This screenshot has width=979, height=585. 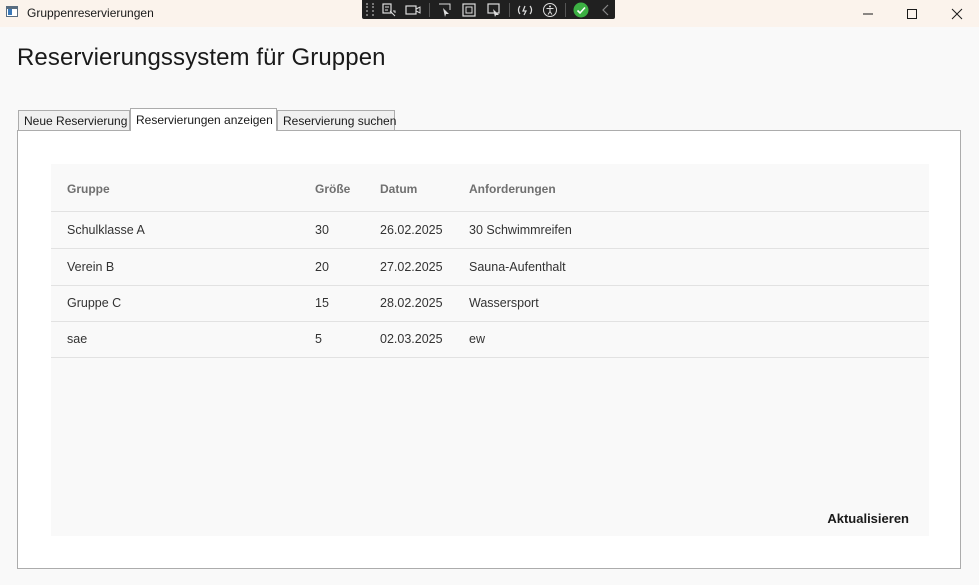 What do you see at coordinates (332, 189) in the screenshot?
I see `column-header-size: Größe` at bounding box center [332, 189].